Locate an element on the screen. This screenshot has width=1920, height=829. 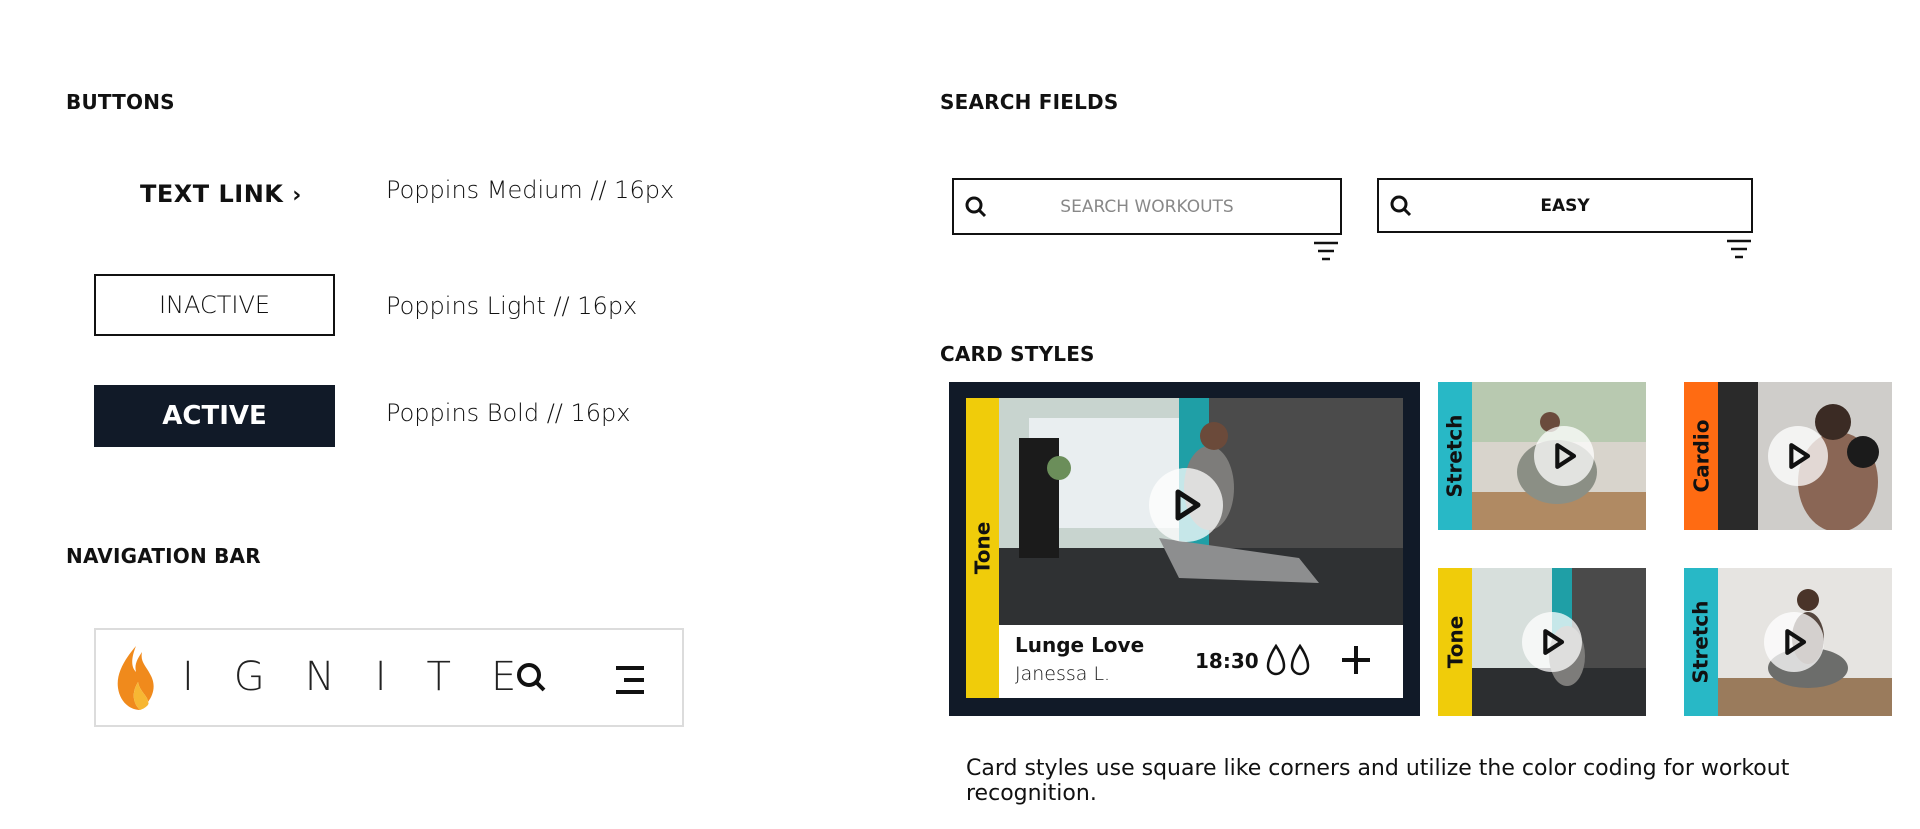
active-spec: Poppins Bold // 16px is located at coordinates (508, 413).